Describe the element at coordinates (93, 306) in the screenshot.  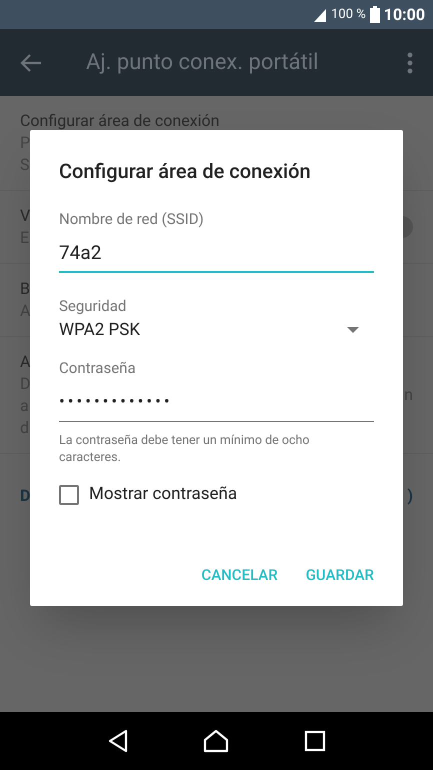
I see `field-label: Seguridad` at that location.